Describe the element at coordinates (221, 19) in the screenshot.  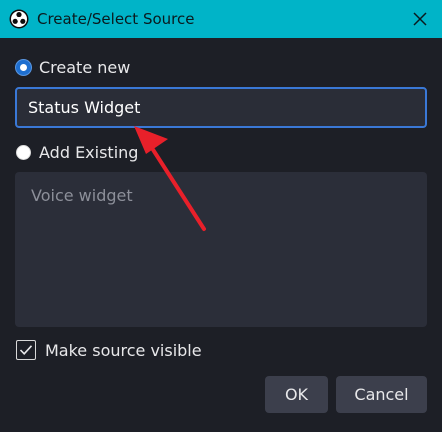
I see `title-bar: Create/Select Source` at that location.